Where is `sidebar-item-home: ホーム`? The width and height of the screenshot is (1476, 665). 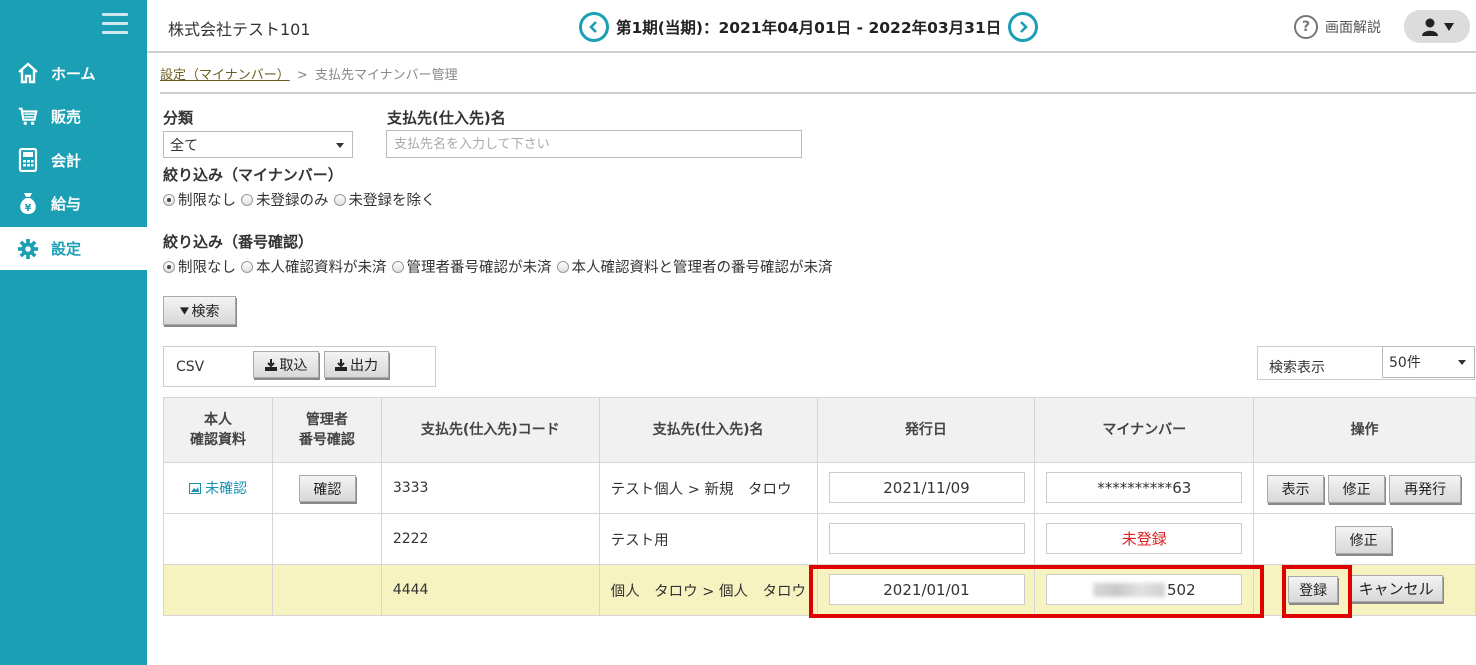
sidebar-item-home: ホーム is located at coordinates (73, 73).